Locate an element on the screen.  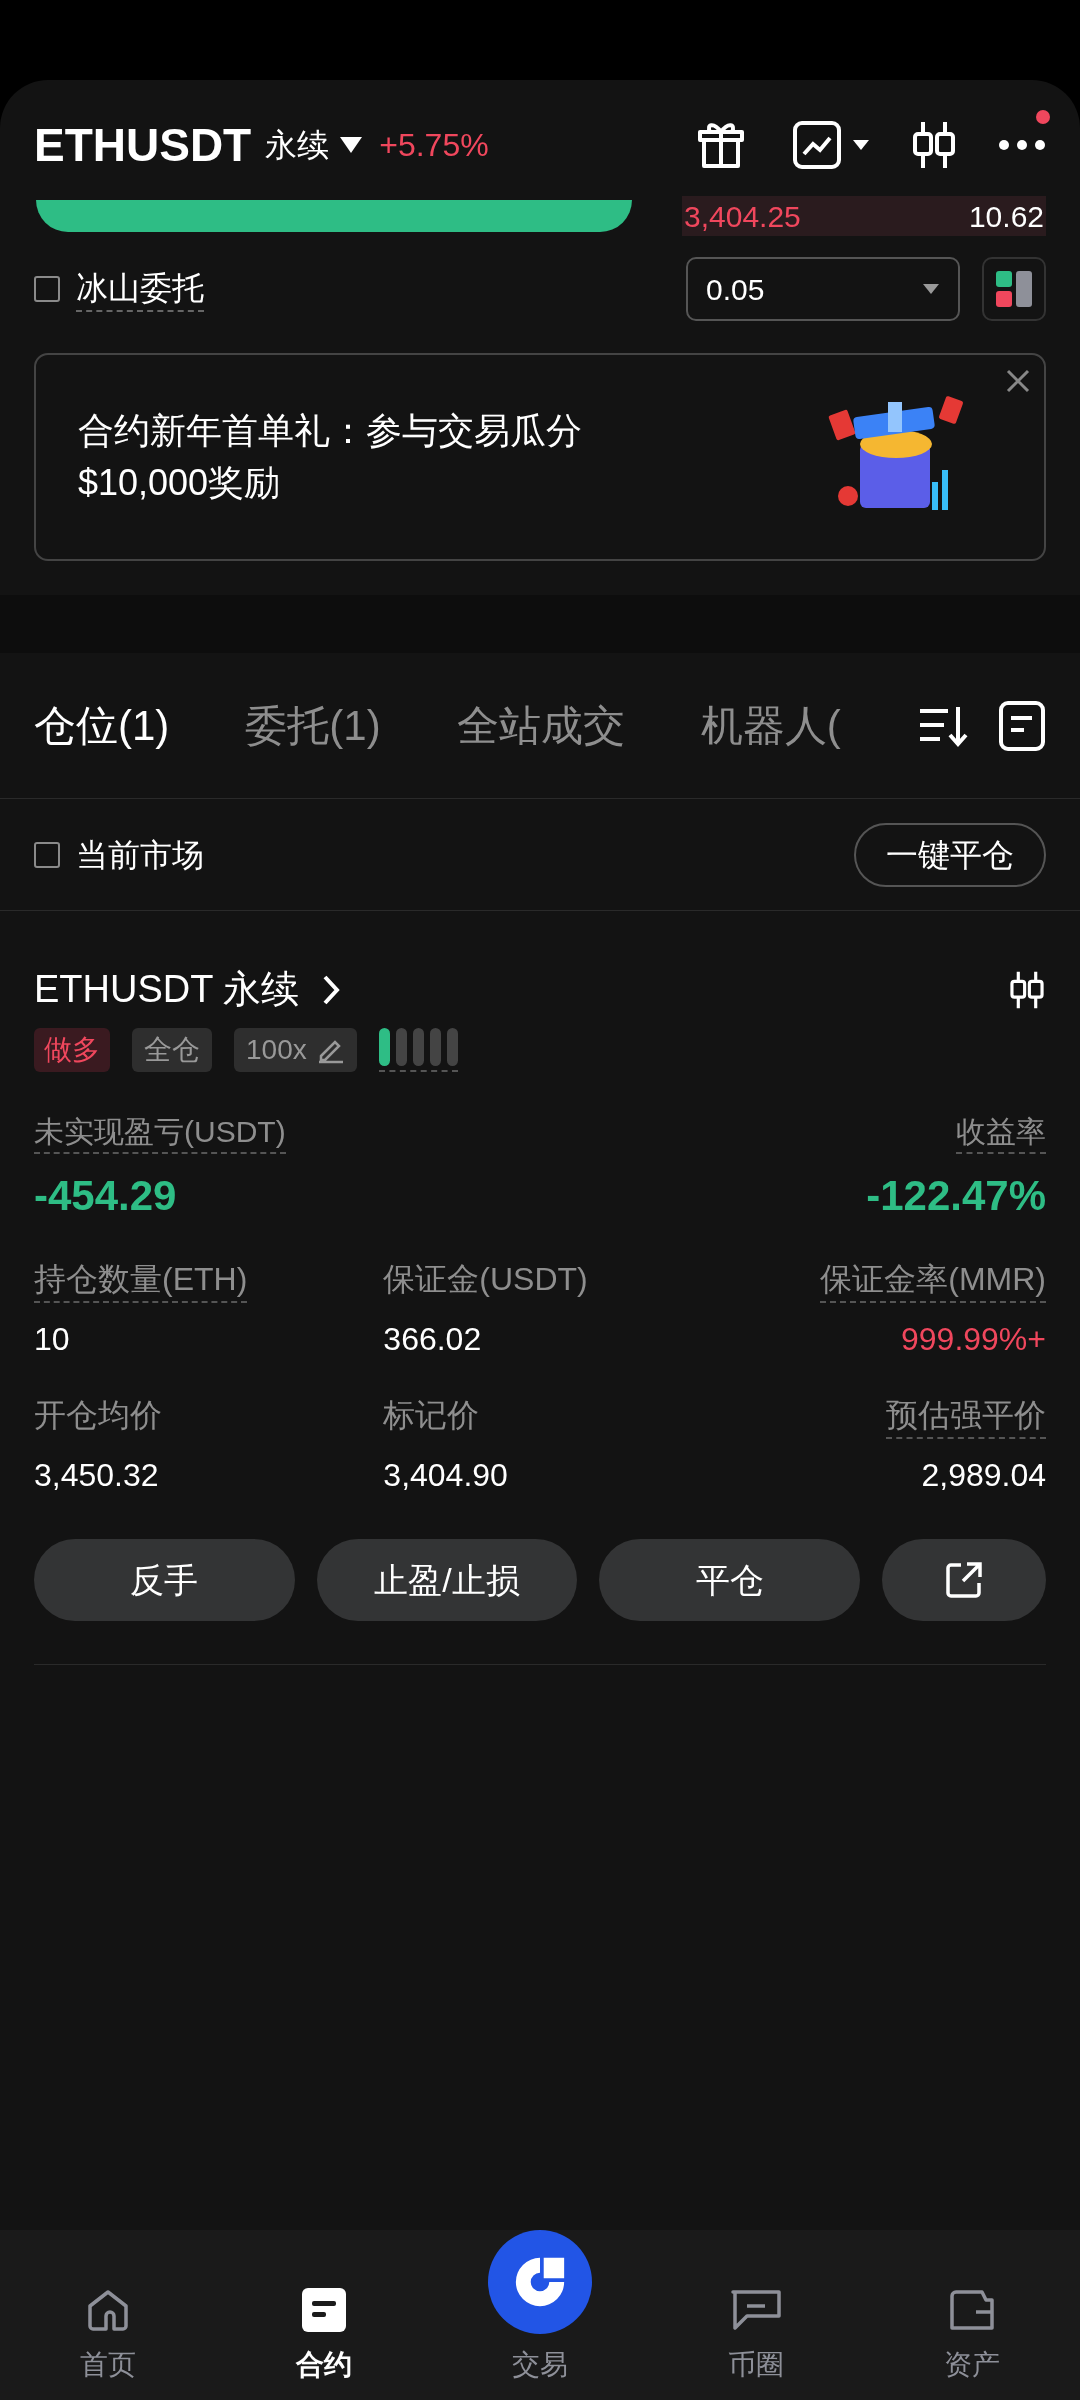
stat-value: 10 is located at coordinates (52, 1339).